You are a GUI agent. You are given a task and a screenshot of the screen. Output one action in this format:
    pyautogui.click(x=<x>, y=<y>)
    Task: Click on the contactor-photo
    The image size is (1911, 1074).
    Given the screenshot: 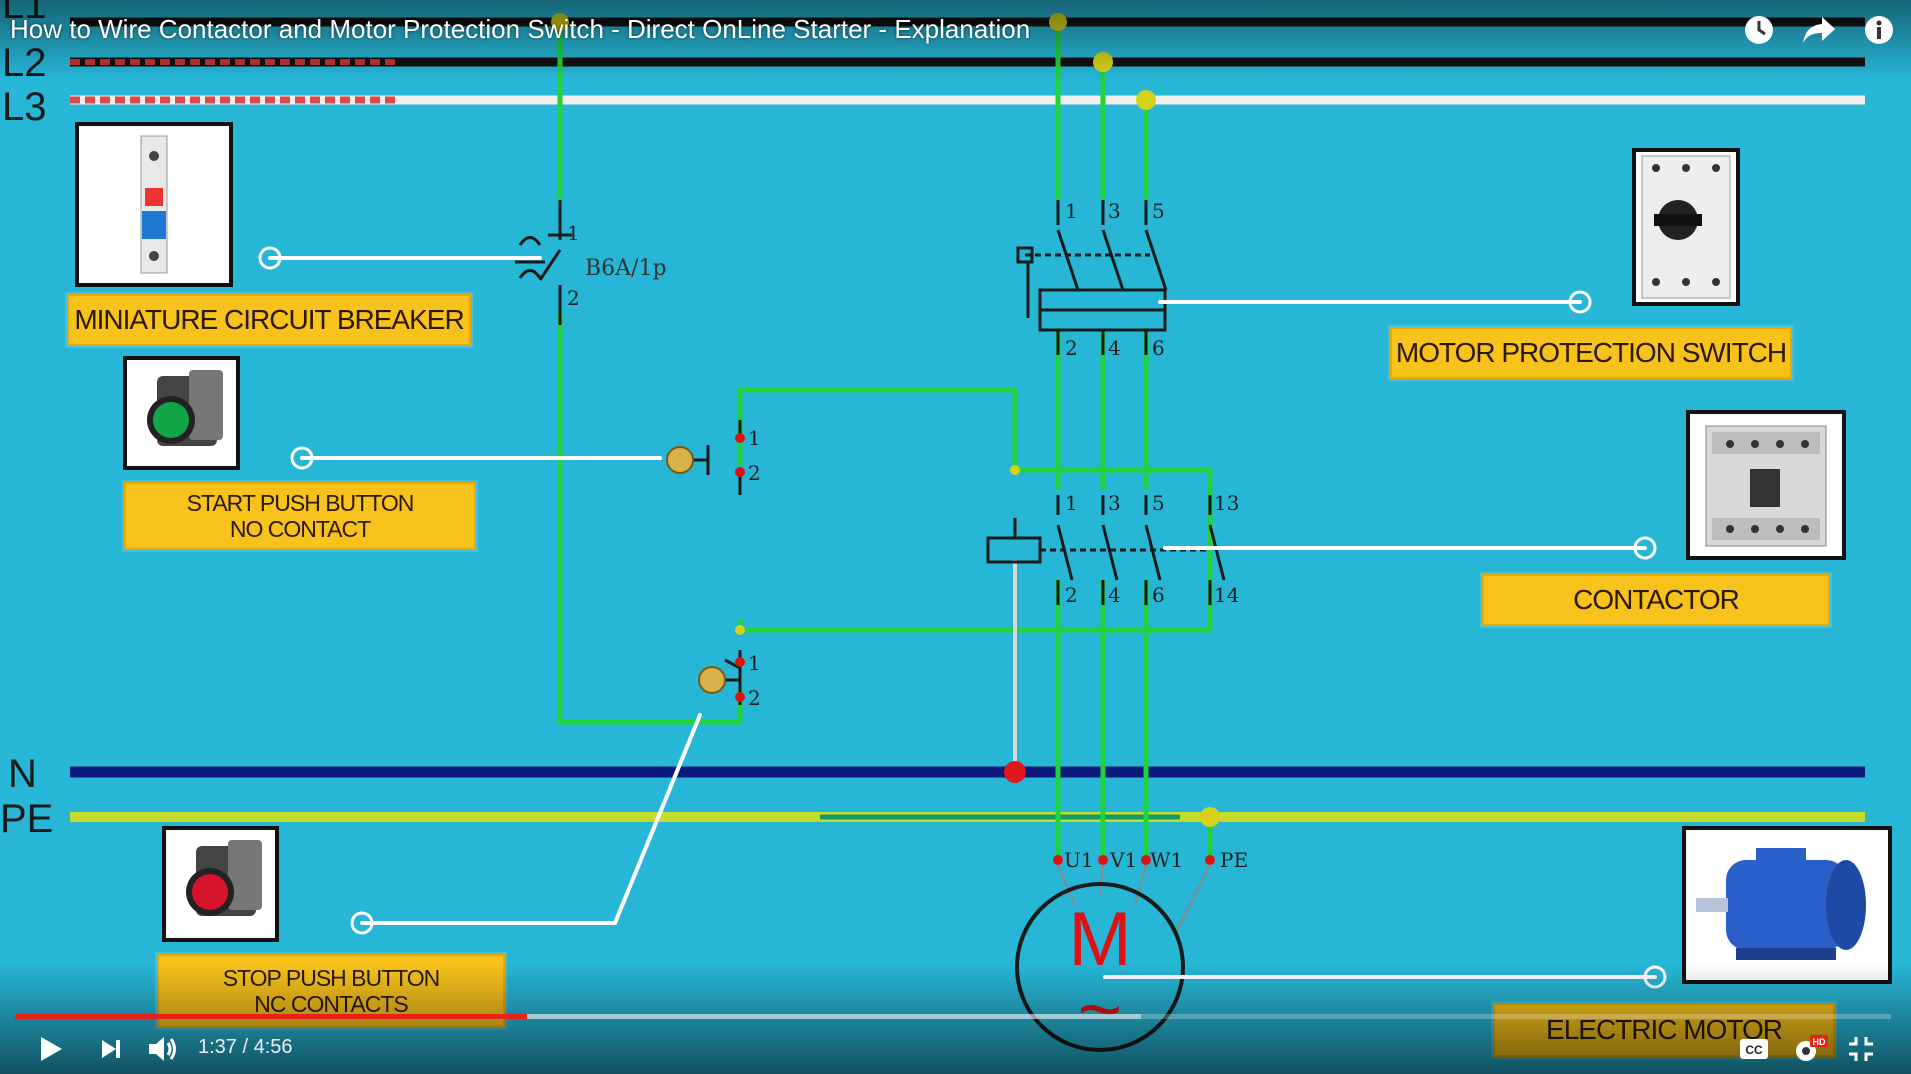 What is the action you would take?
    pyautogui.click(x=1766, y=485)
    